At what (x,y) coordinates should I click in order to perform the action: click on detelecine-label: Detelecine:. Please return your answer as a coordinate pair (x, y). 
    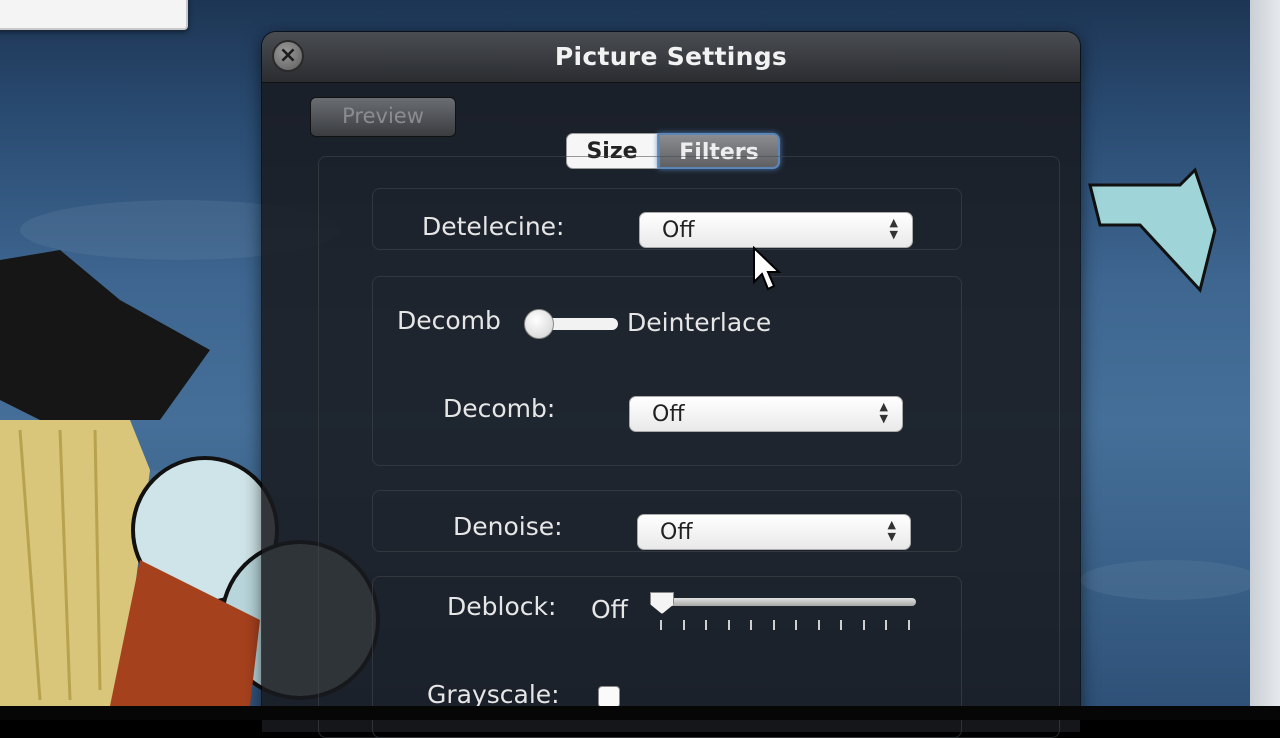
    Looking at the image, I should click on (493, 226).